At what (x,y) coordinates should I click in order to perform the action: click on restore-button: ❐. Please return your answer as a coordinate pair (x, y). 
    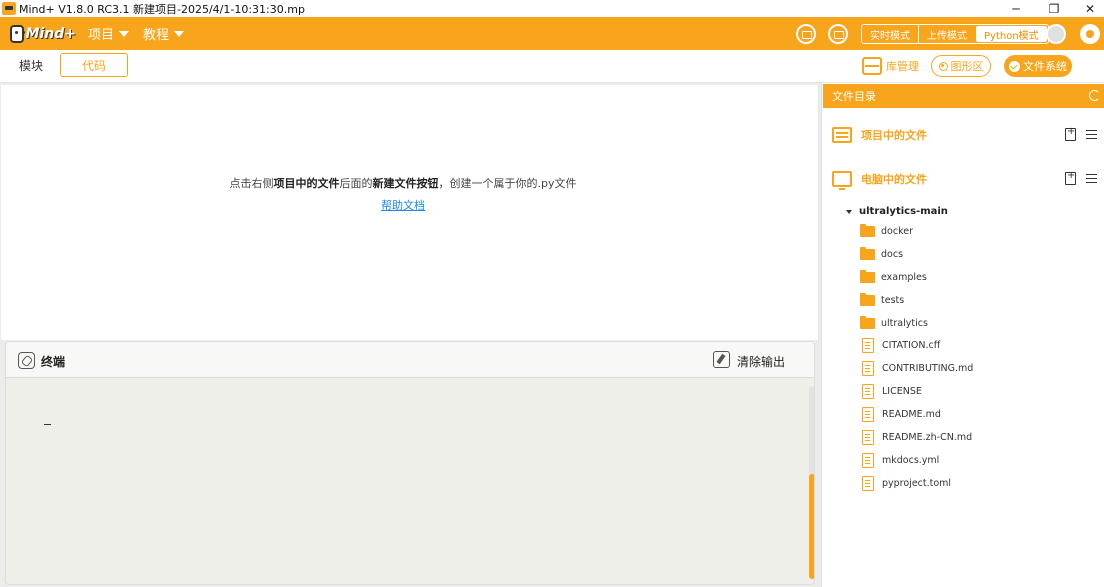
    Looking at the image, I should click on (1054, 8).